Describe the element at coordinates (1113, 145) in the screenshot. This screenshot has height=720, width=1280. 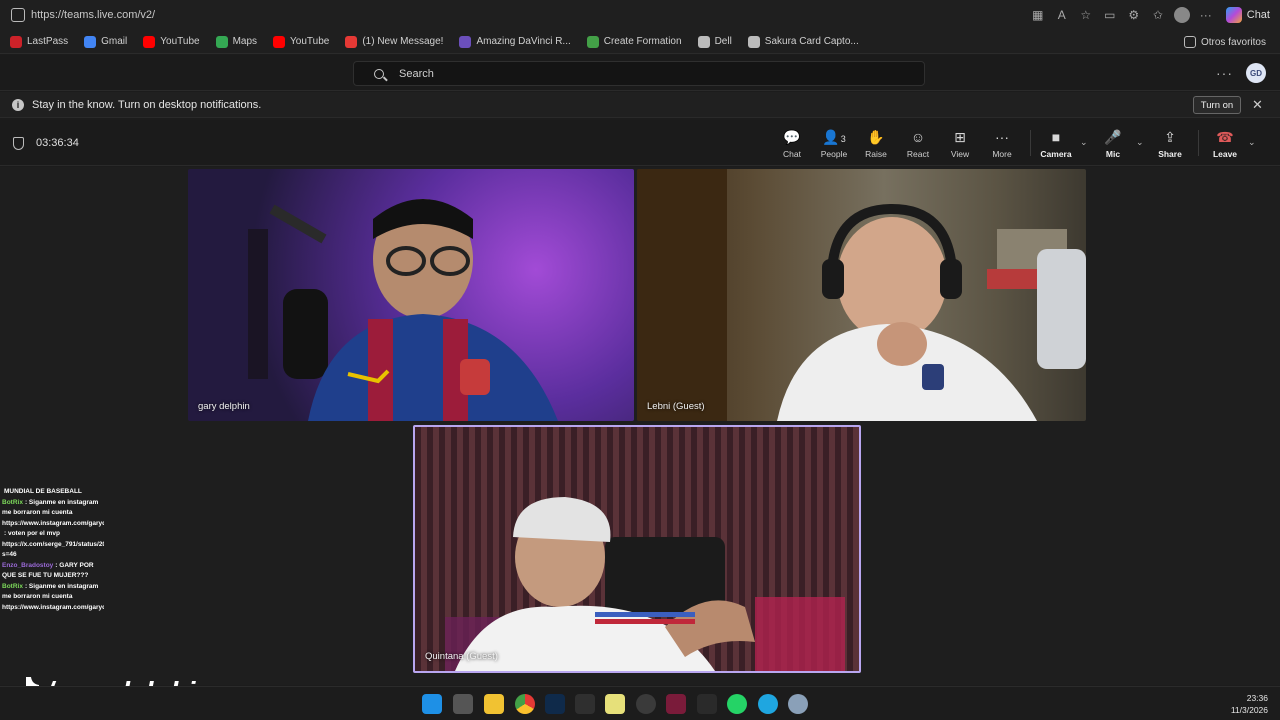
I see `mic-button: 🎤 Mic` at that location.